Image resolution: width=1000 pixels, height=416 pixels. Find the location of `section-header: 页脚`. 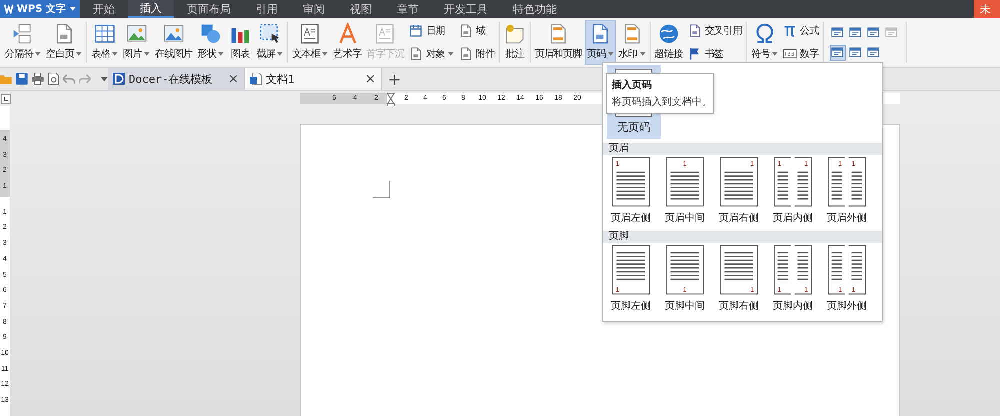

section-header: 页脚 is located at coordinates (742, 237).